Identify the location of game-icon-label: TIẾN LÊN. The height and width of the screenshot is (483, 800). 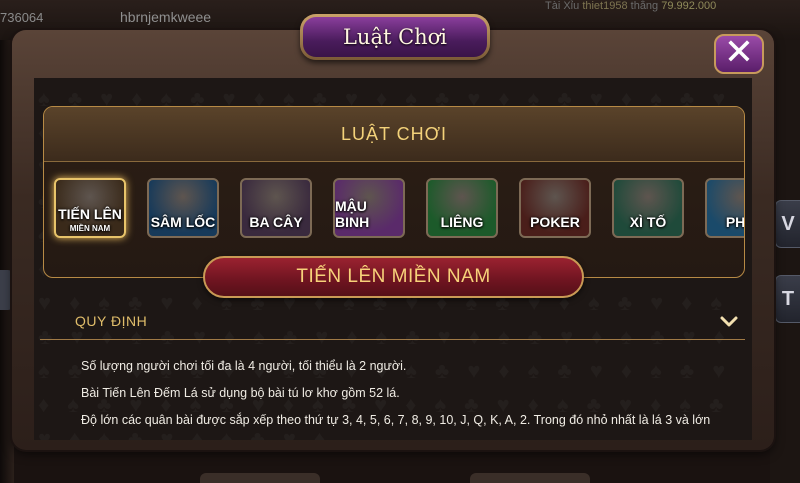
(90, 214).